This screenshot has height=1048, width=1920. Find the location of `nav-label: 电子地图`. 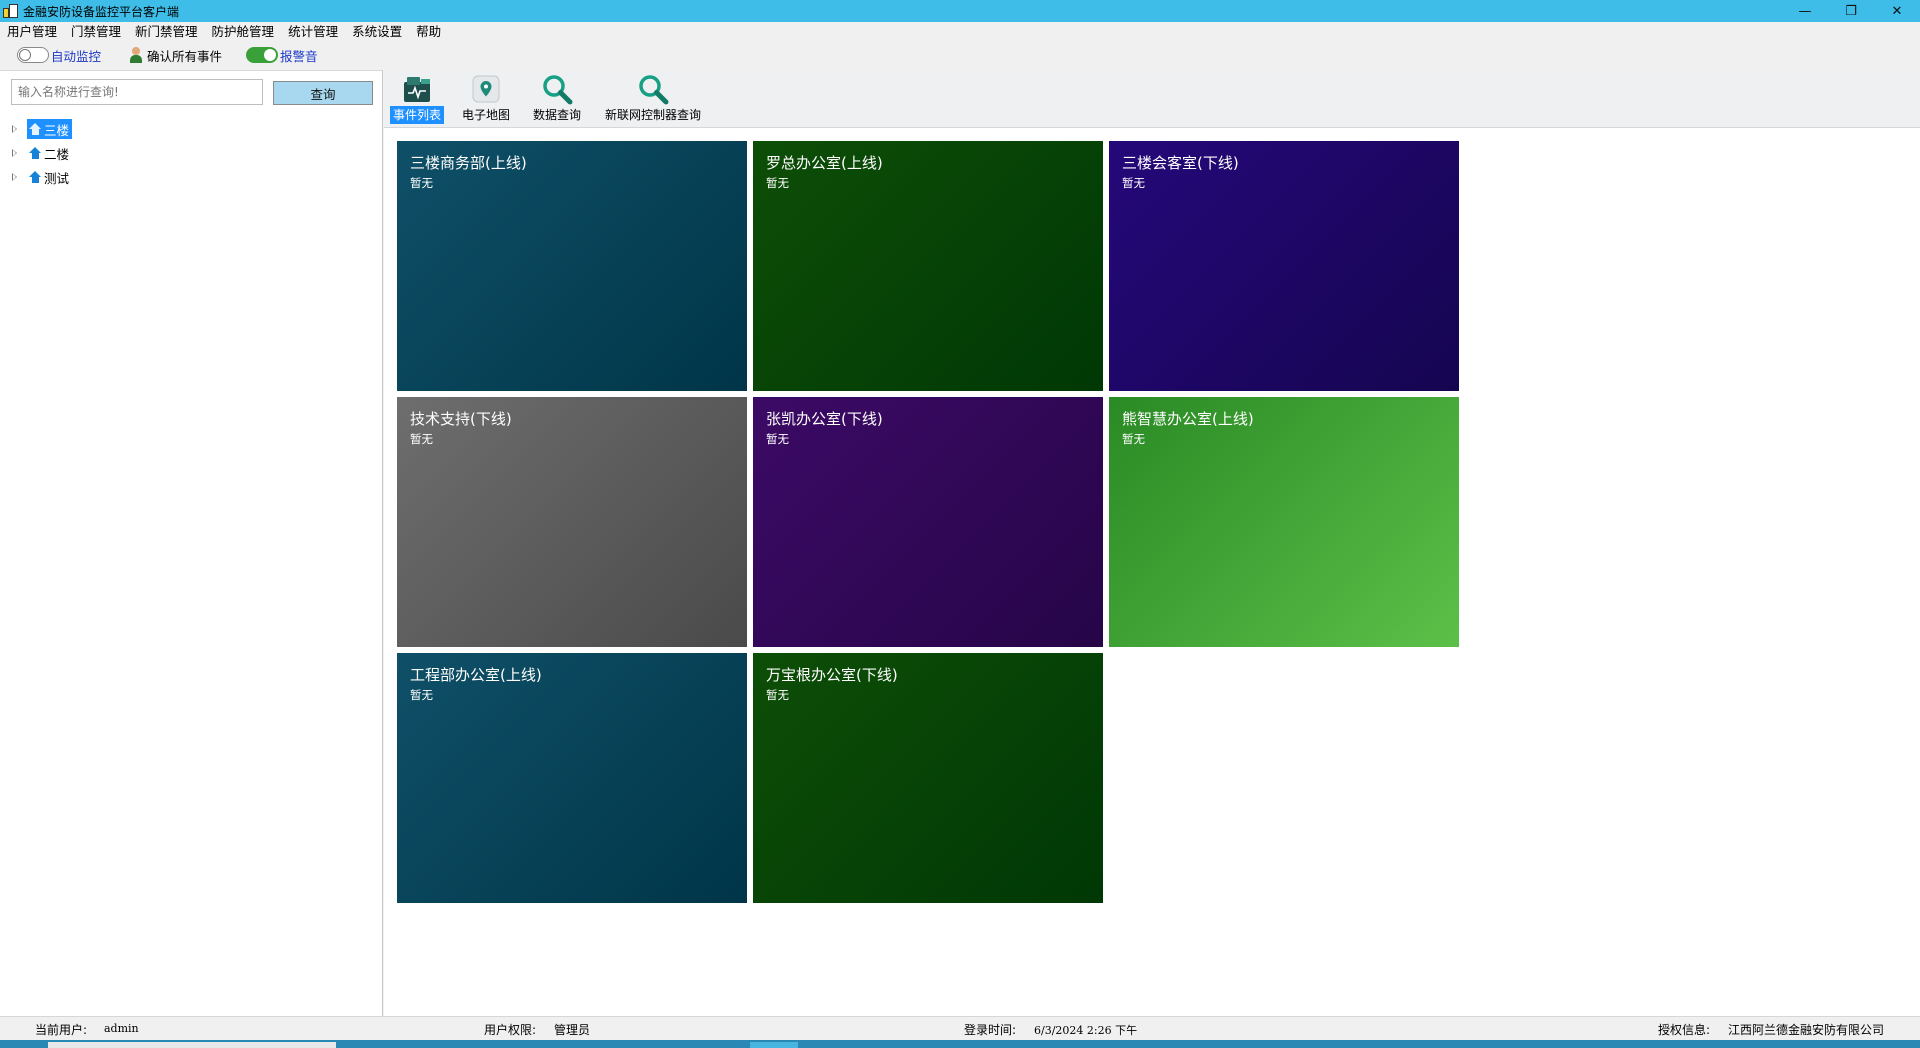

nav-label: 电子地图 is located at coordinates (486, 115).